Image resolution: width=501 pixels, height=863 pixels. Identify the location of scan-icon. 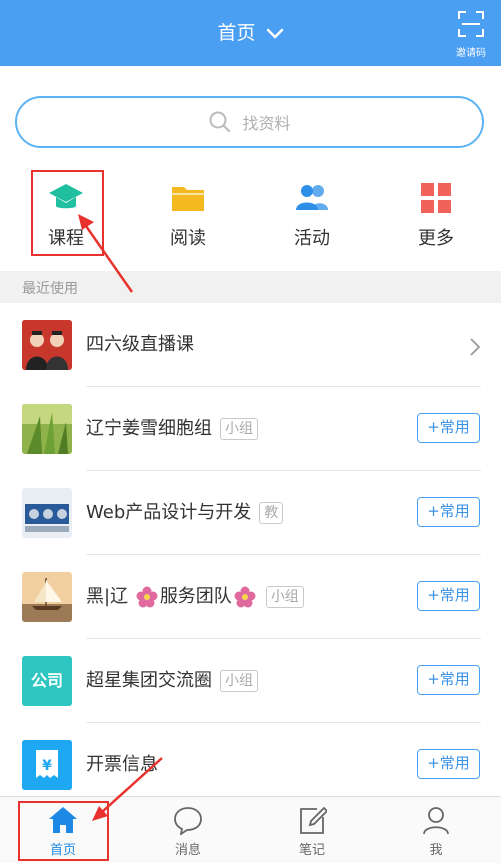
(471, 24).